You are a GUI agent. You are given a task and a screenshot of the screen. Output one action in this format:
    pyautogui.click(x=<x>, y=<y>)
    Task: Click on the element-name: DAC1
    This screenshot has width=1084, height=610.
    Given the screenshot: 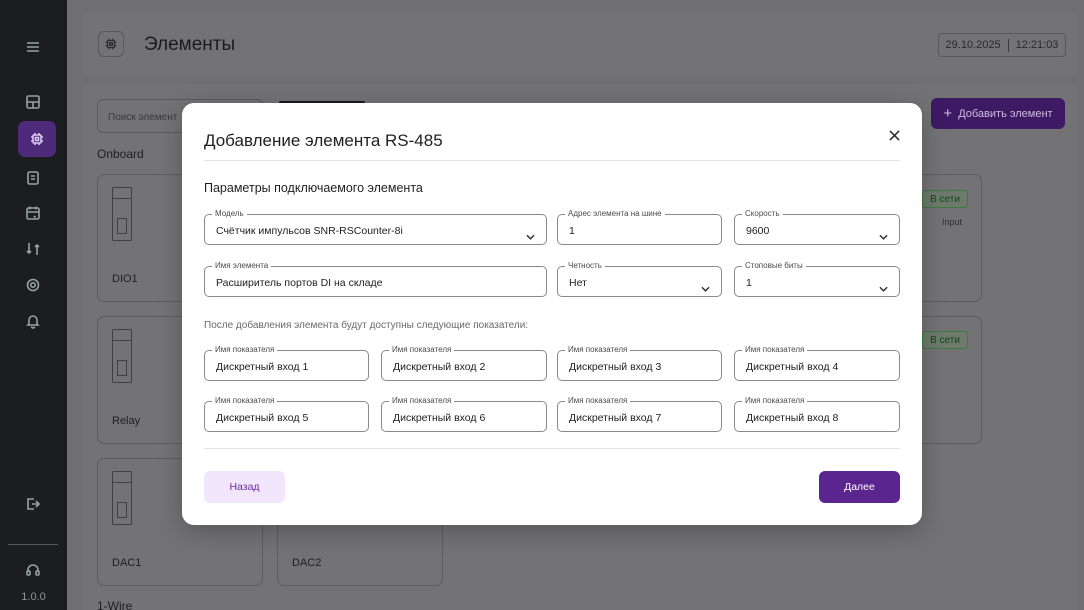 What is the action you would take?
    pyautogui.click(x=127, y=563)
    